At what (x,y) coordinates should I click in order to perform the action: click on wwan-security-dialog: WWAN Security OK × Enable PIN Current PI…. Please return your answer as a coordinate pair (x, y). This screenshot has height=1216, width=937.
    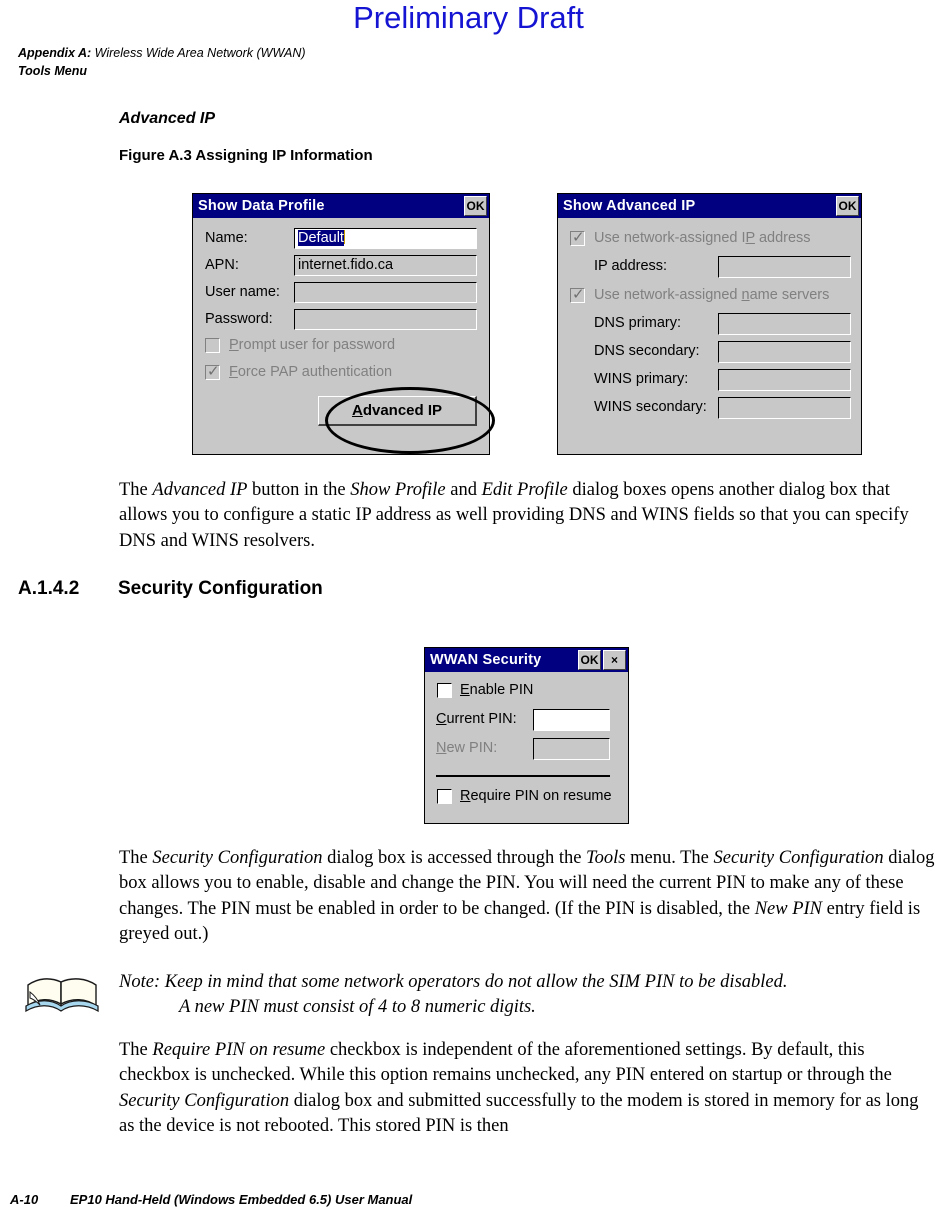
    Looking at the image, I should click on (526, 735).